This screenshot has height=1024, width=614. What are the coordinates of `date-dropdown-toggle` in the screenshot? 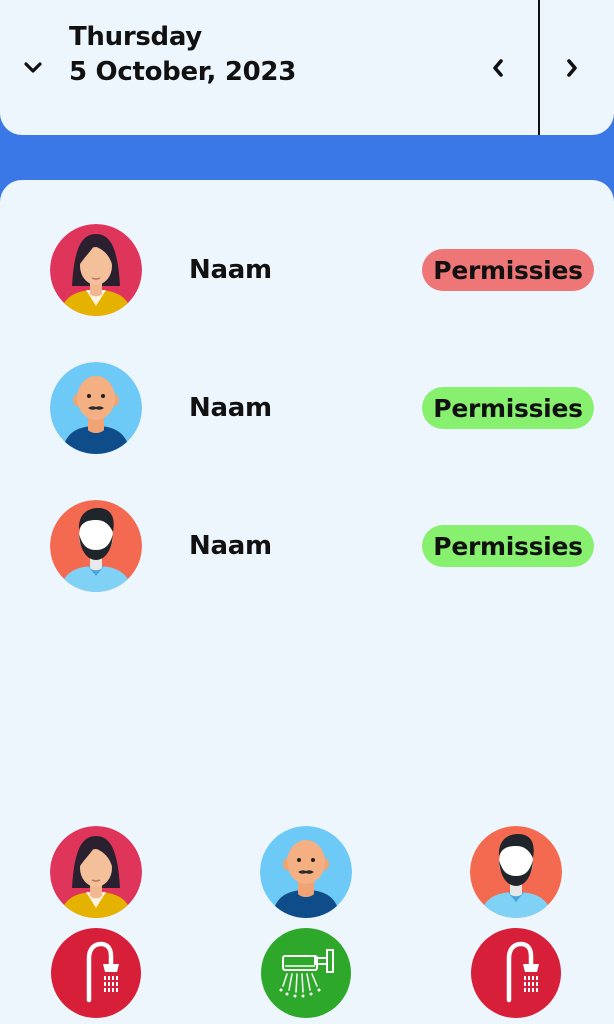 It's located at (33, 68).